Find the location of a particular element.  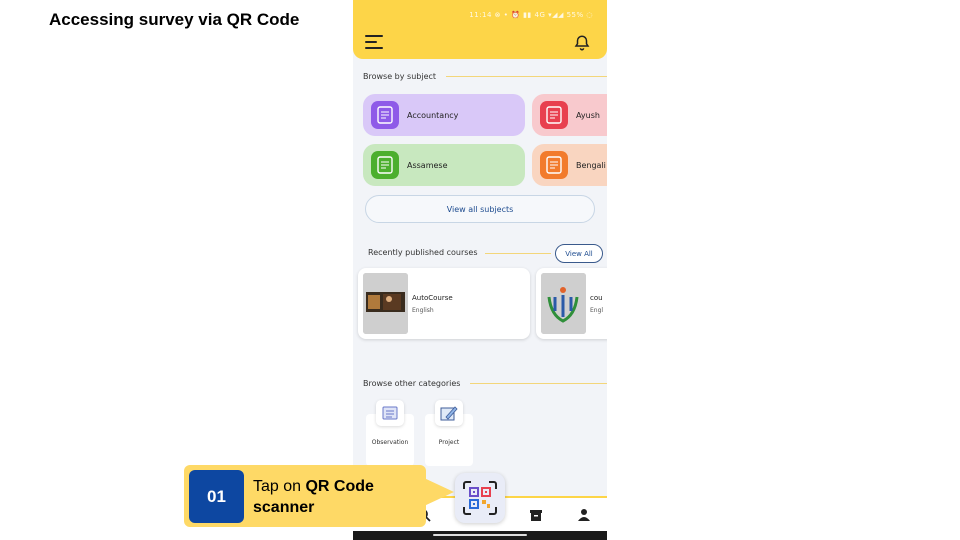

subject-bengali: Bengali is located at coordinates (569, 165).